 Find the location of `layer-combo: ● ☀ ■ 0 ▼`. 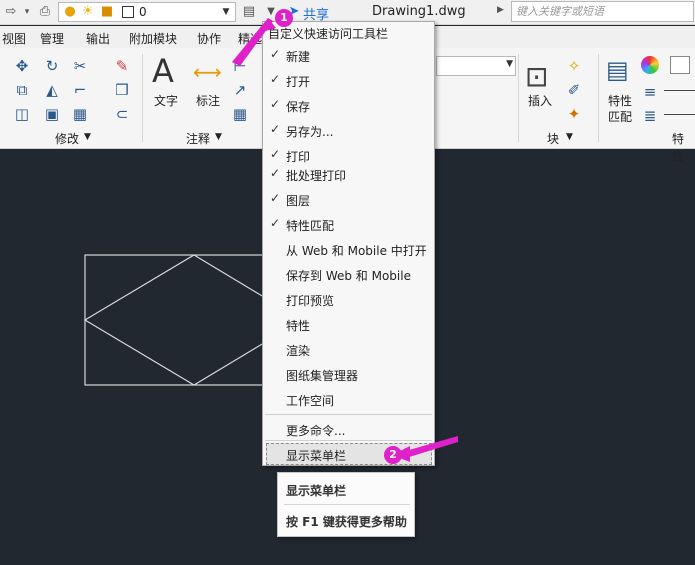

layer-combo: ● ☀ ■ 0 ▼ is located at coordinates (147, 12).